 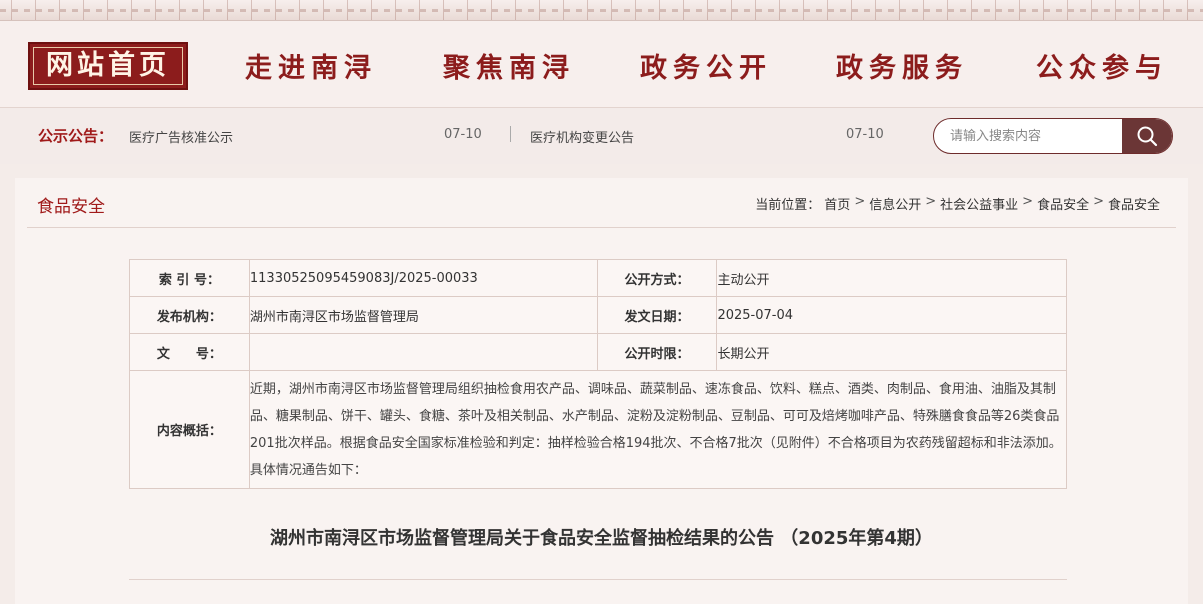 What do you see at coordinates (509, 69) in the screenshot?
I see `nav-item-focus: 聚焦南浔` at bounding box center [509, 69].